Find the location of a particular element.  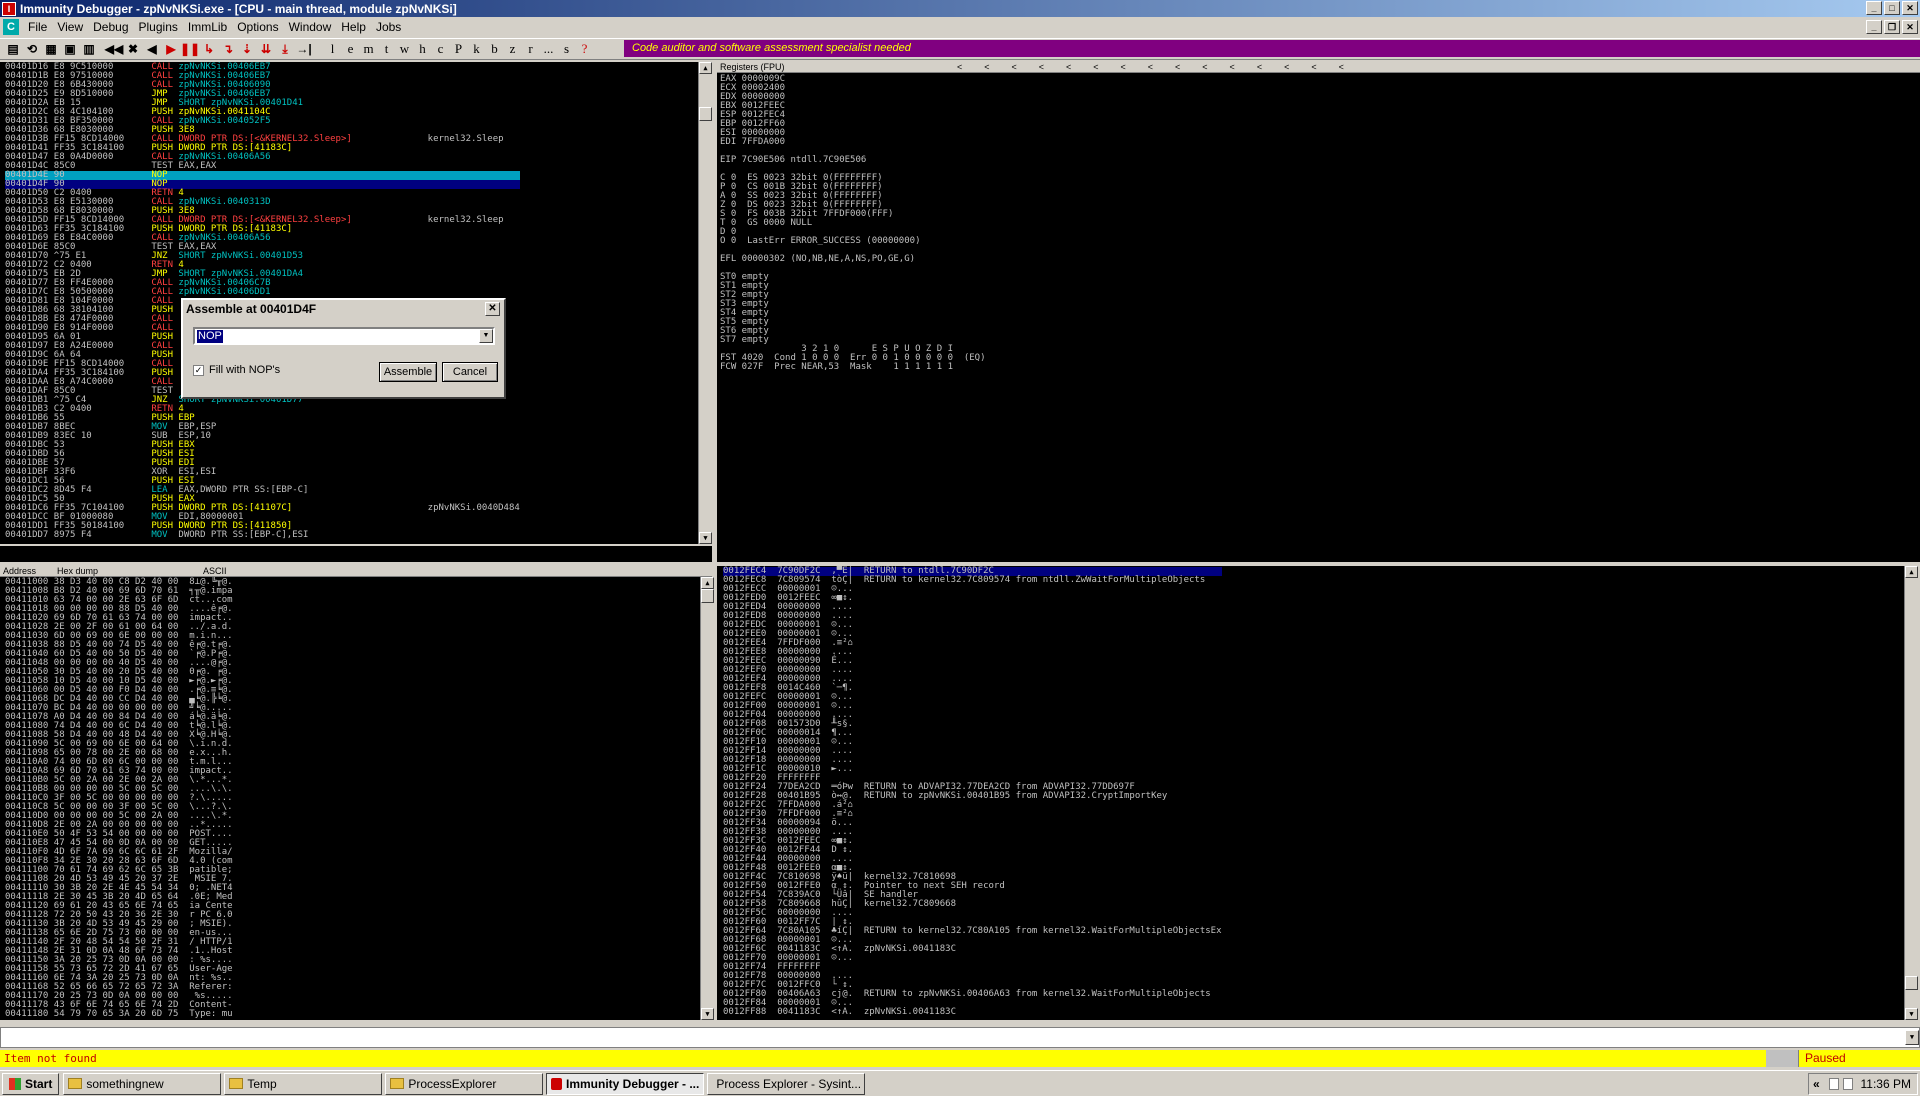

child-close-button: ✕ is located at coordinates (1910, 27).